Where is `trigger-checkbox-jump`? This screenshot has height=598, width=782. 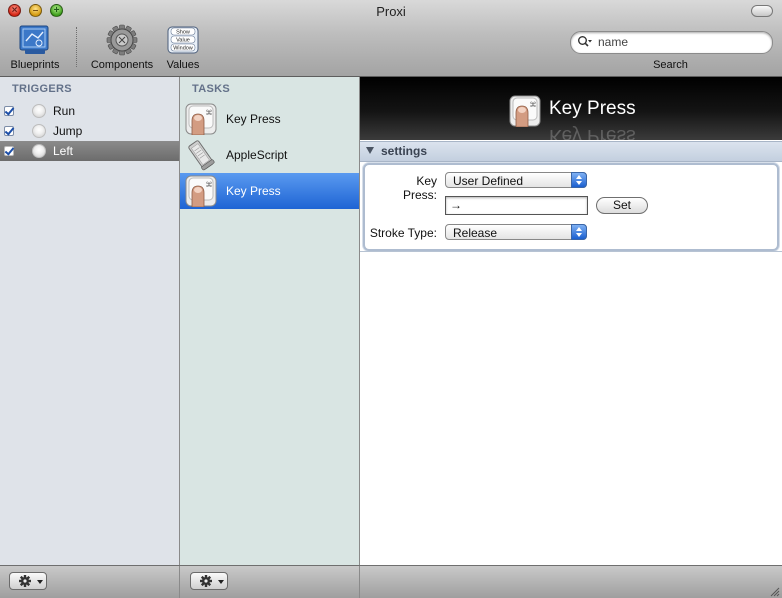
trigger-checkbox-jump is located at coordinates (9, 131).